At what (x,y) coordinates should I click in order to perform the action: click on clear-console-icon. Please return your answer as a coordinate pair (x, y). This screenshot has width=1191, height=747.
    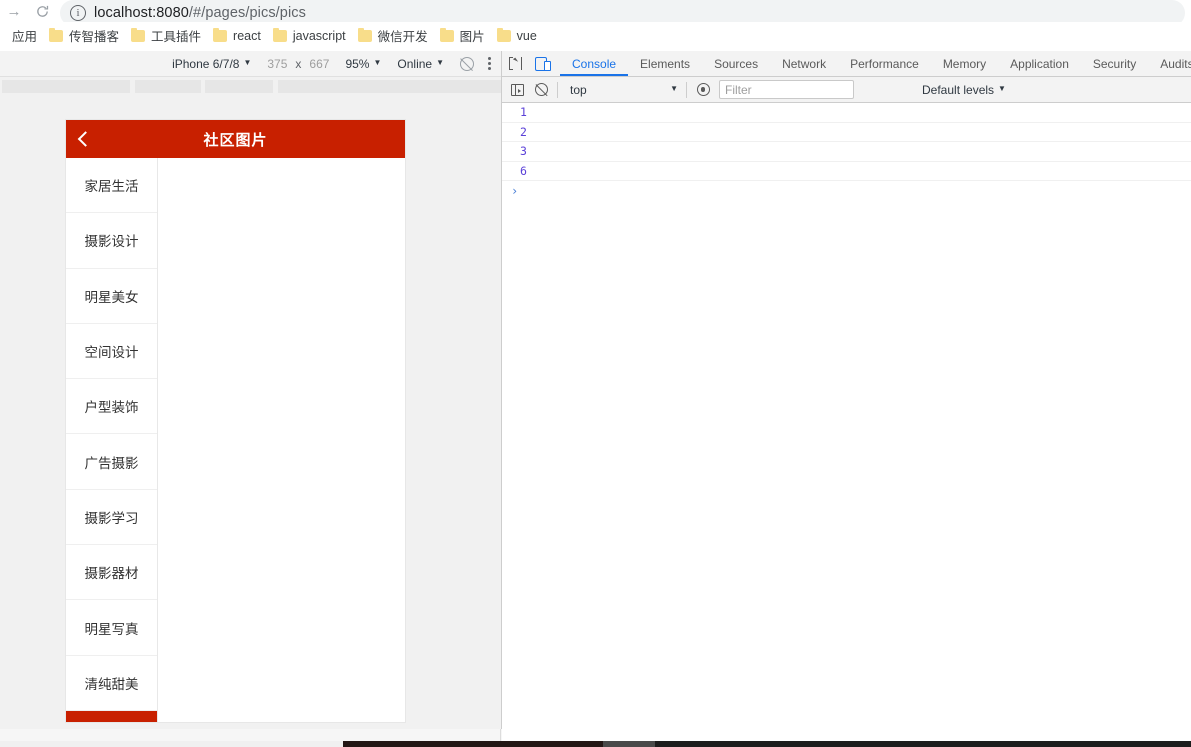
    Looking at the image, I should click on (541, 90).